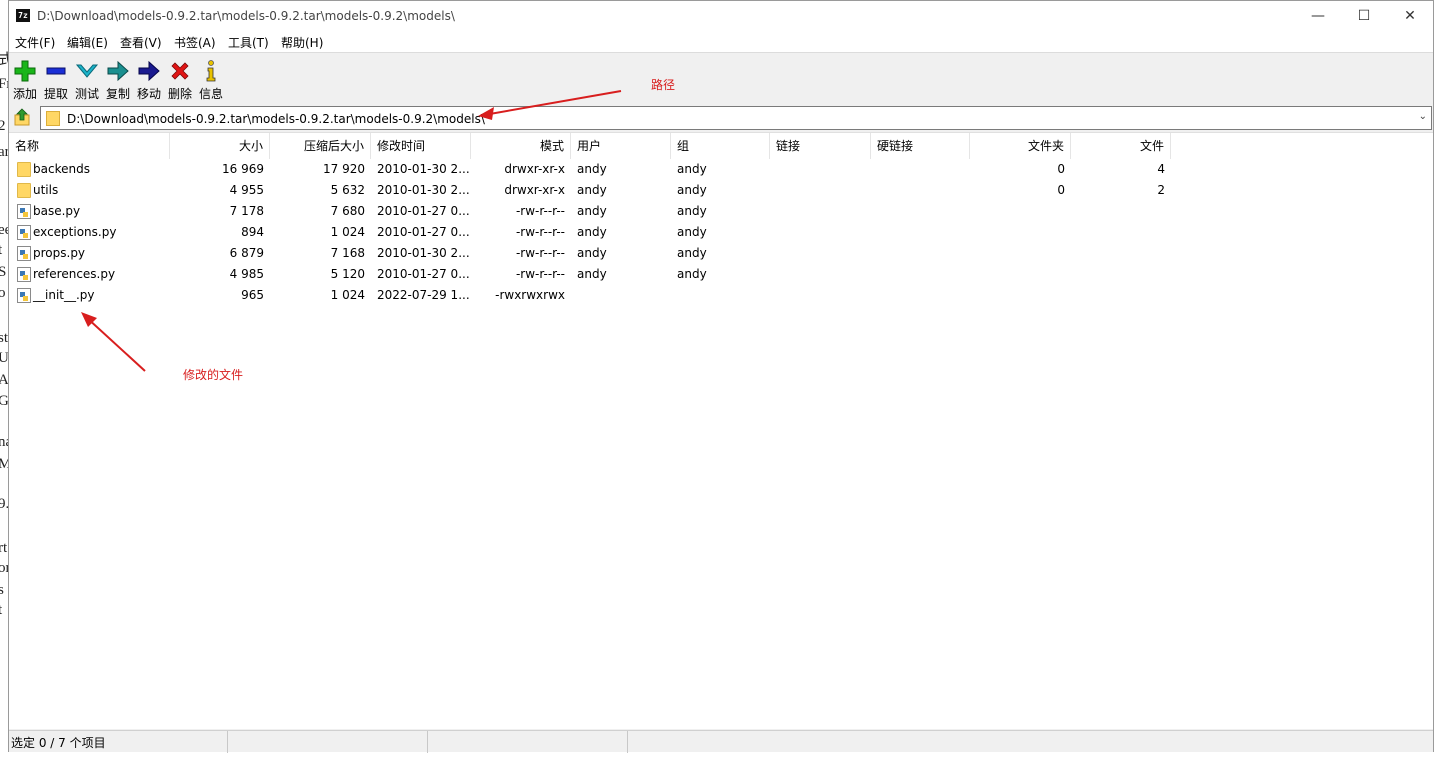 Image resolution: width=1440 pixels, height=759 pixels. What do you see at coordinates (87, 71) in the screenshot?
I see `check-down-icon` at bounding box center [87, 71].